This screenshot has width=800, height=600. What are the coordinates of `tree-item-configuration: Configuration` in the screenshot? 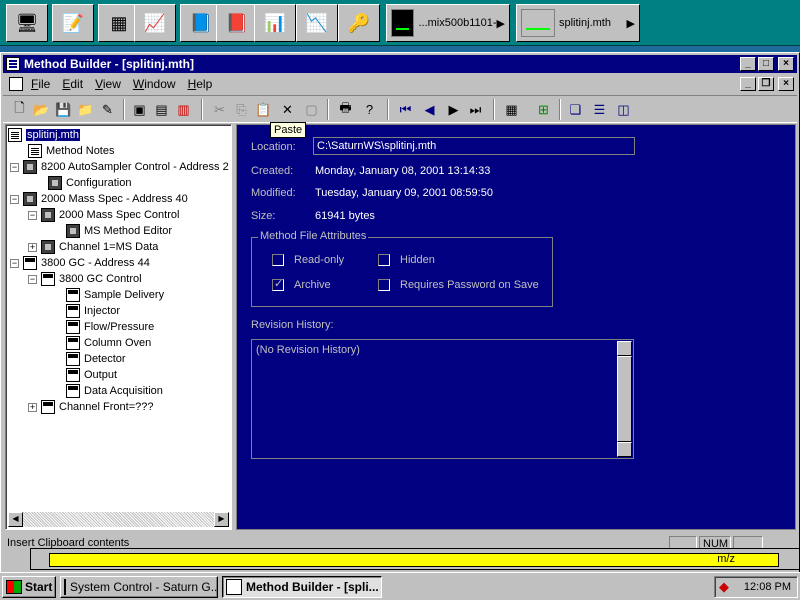 It's located at (89, 183).